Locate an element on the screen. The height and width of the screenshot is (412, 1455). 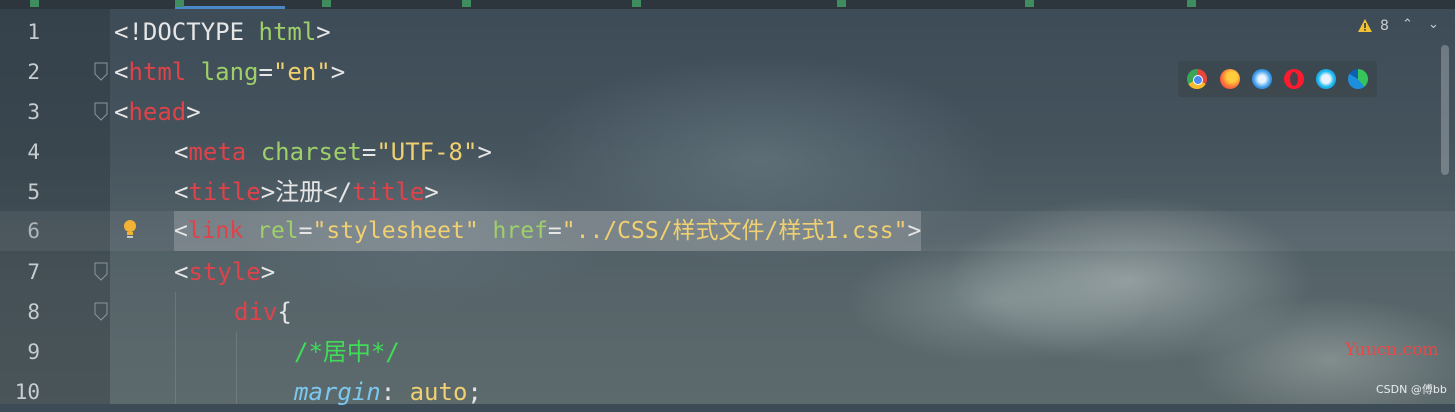
warning-triangle-icon is located at coordinates (1365, 27).